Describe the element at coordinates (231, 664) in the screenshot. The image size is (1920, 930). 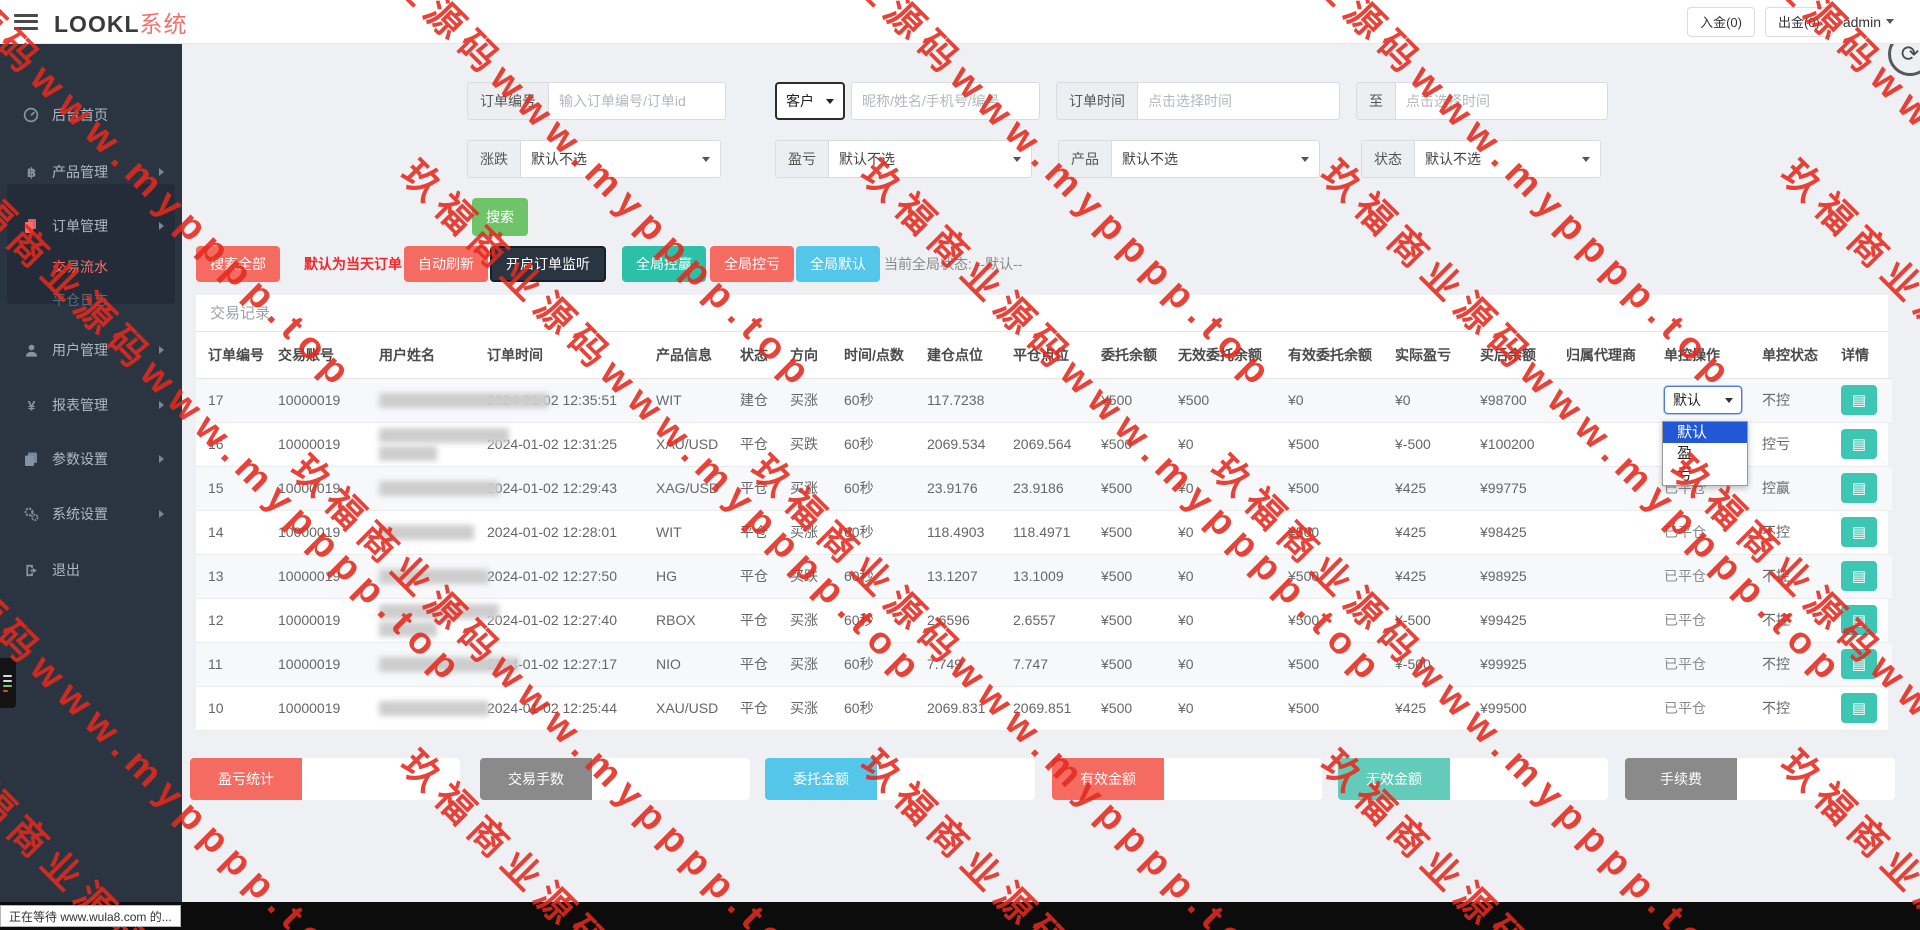
I see `cell-order-id: 11` at that location.